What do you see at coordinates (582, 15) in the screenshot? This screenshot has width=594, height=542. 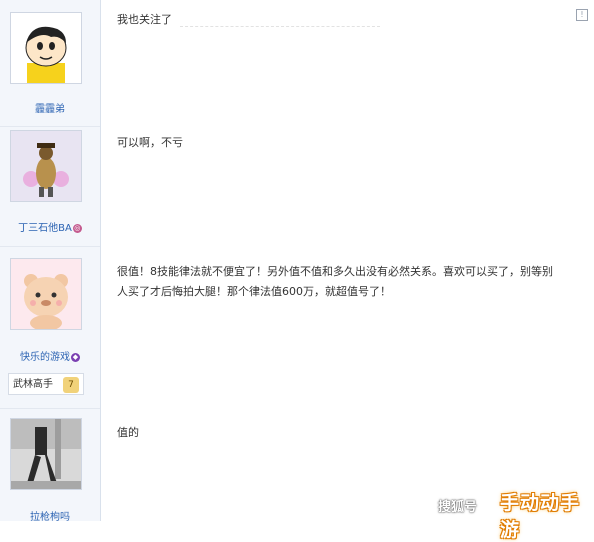 I see `report-icon: !` at bounding box center [582, 15].